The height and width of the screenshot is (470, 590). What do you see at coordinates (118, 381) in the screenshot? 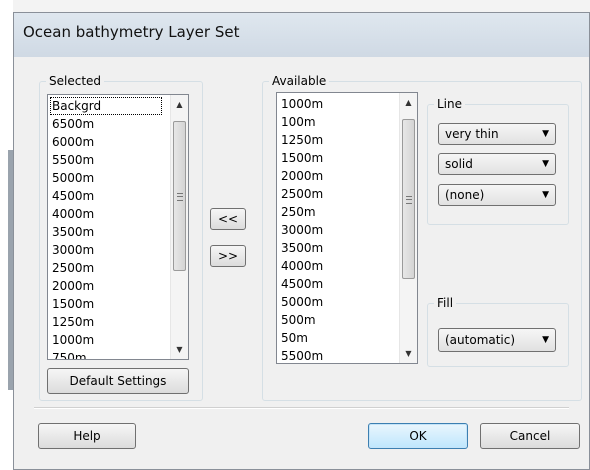
I see `default-settings-button: Default Settings` at bounding box center [118, 381].